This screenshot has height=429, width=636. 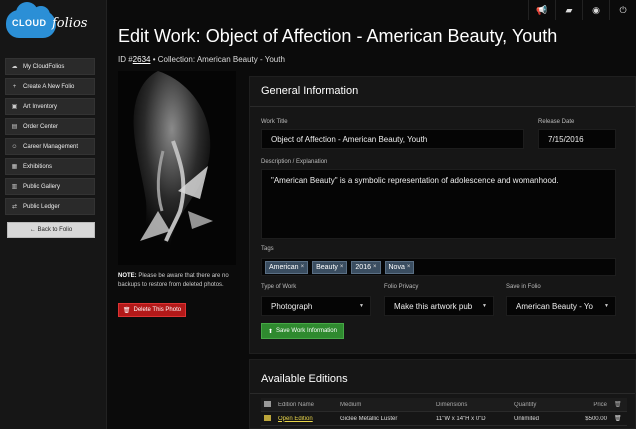 I want to click on release-date-input: 7/15/2016, so click(x=577, y=139).